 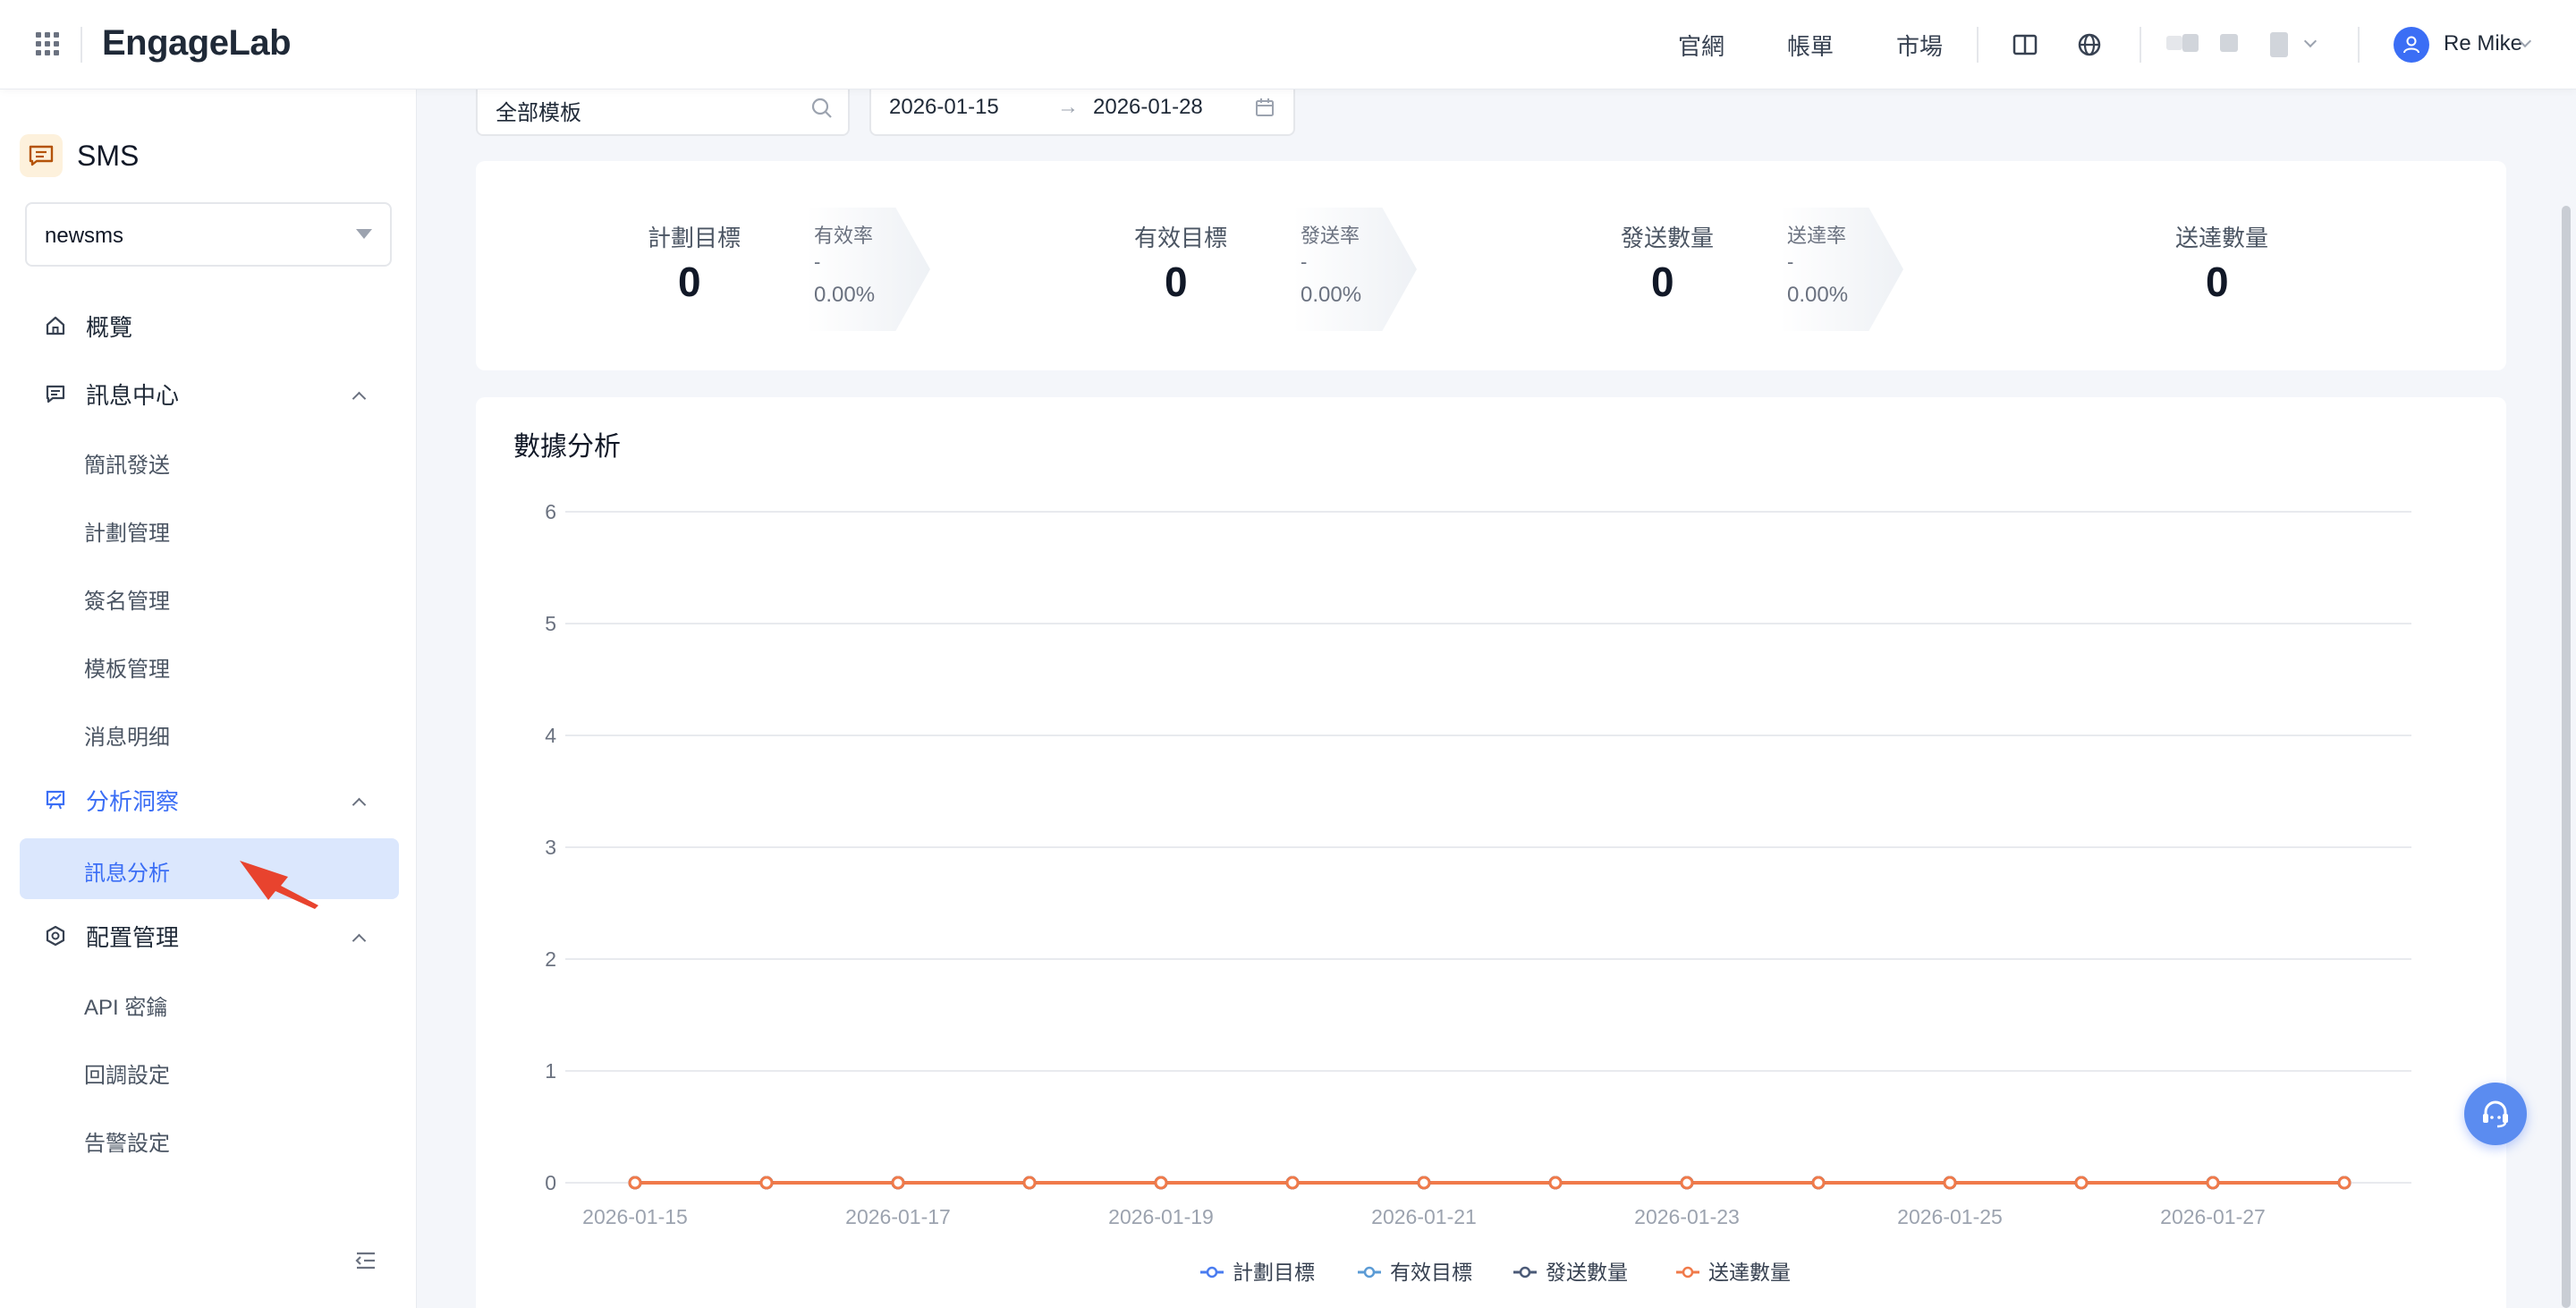 What do you see at coordinates (365, 1260) in the screenshot?
I see `collapse-sidebar-icon` at bounding box center [365, 1260].